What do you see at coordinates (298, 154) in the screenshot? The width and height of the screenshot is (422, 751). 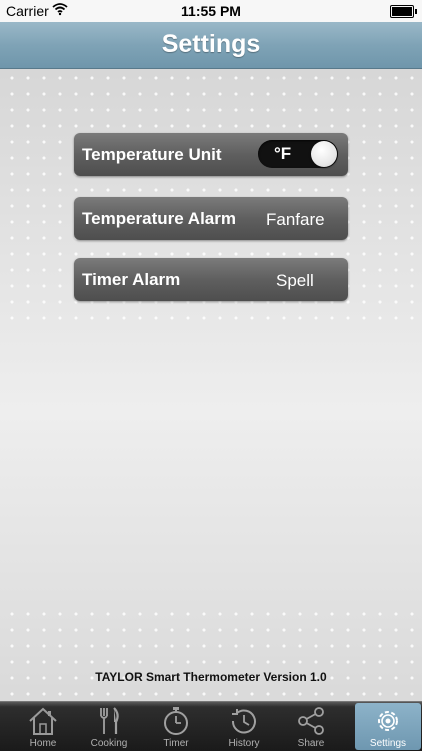 I see `temperature-unit-toggle: °F` at bounding box center [298, 154].